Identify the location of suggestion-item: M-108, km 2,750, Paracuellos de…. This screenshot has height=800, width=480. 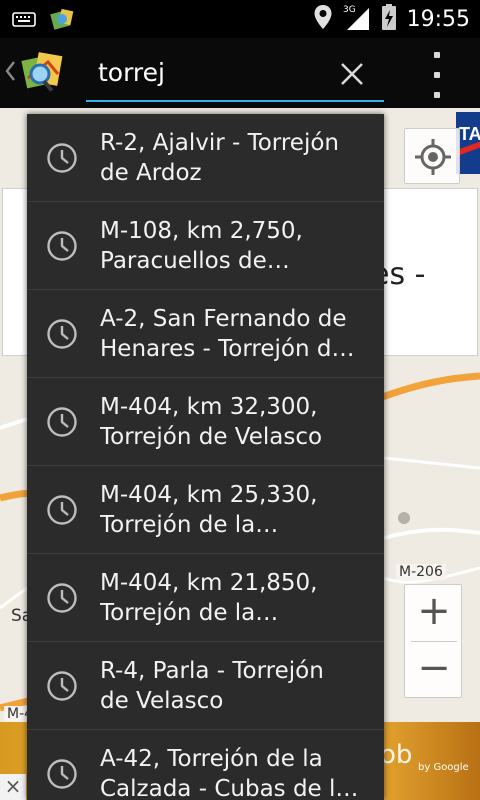
(205, 246).